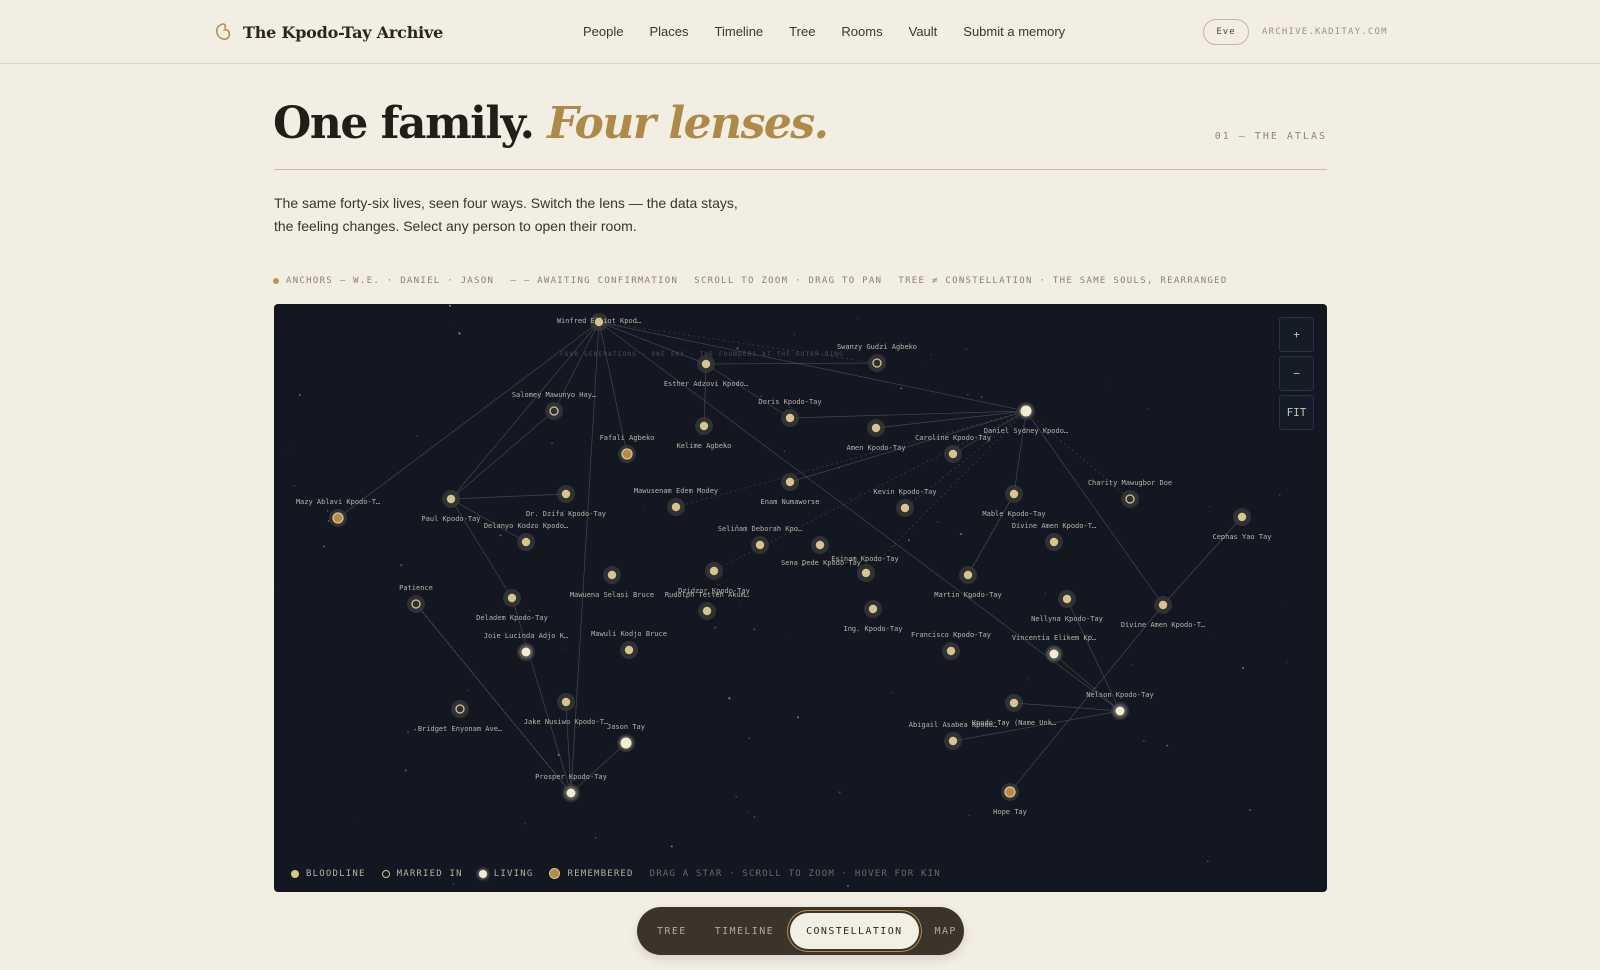 This screenshot has height=970, width=1600. I want to click on zoom-out-button: −, so click(1296, 373).